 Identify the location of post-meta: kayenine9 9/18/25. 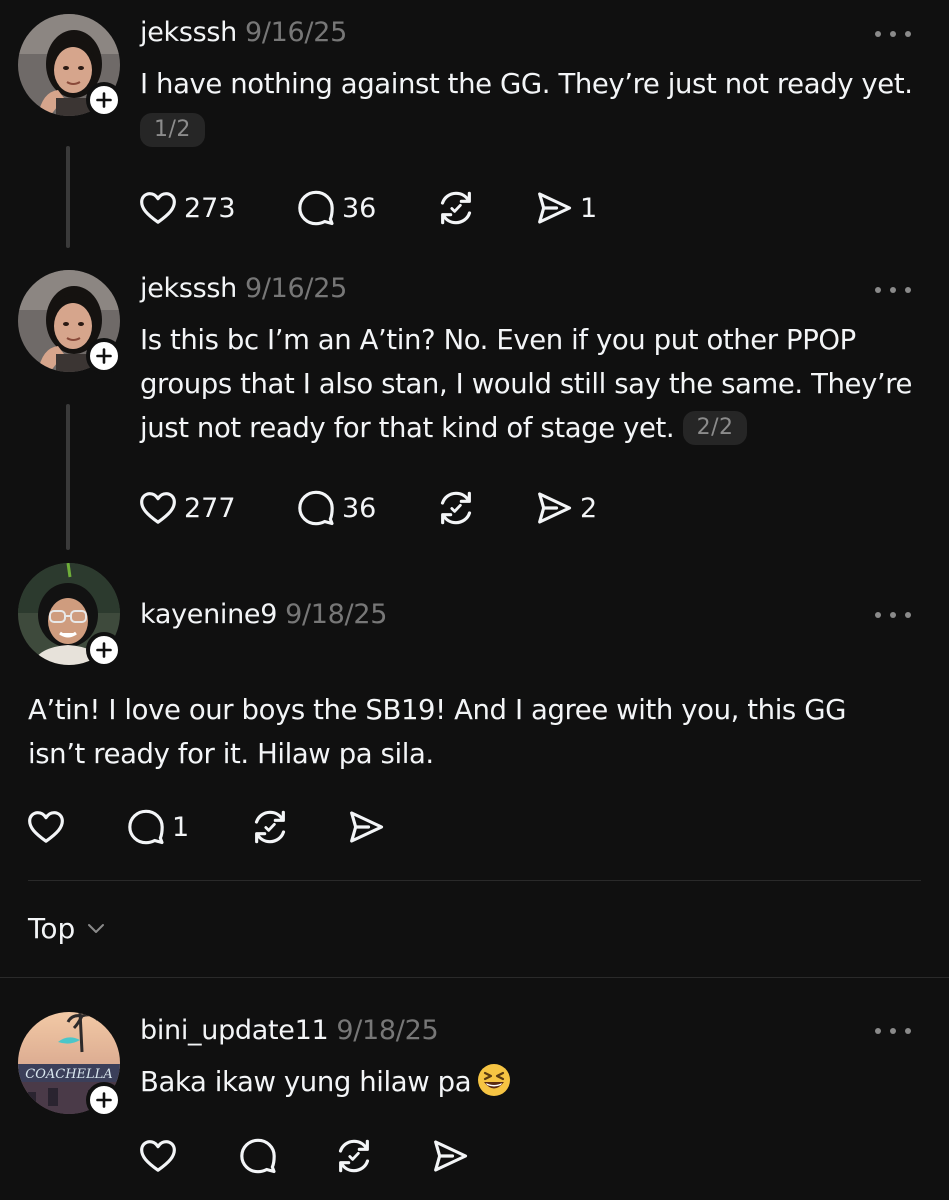
(263, 614).